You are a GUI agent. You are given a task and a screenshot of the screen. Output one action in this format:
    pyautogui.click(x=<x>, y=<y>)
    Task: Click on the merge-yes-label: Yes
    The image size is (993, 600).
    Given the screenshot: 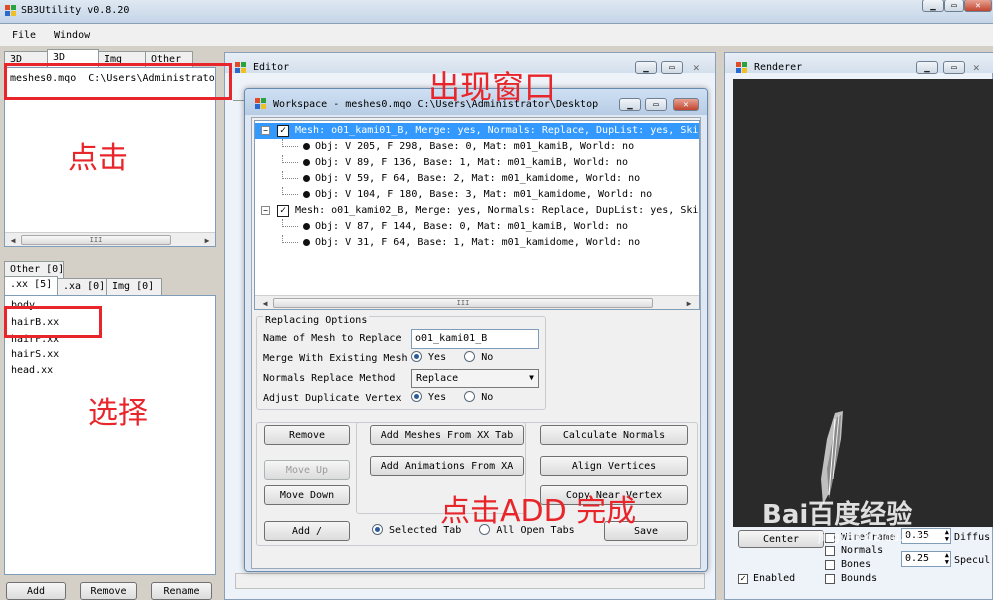 What is the action you would take?
    pyautogui.click(x=437, y=357)
    